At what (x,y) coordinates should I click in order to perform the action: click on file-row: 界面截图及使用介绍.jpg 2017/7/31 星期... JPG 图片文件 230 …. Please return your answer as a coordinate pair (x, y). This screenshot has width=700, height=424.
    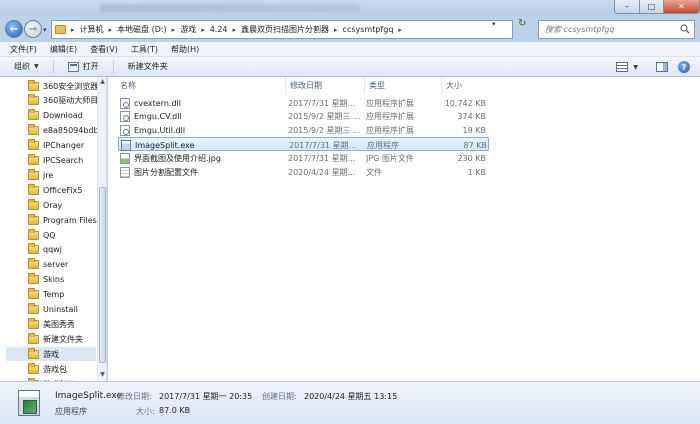
    Looking at the image, I should click on (303, 158).